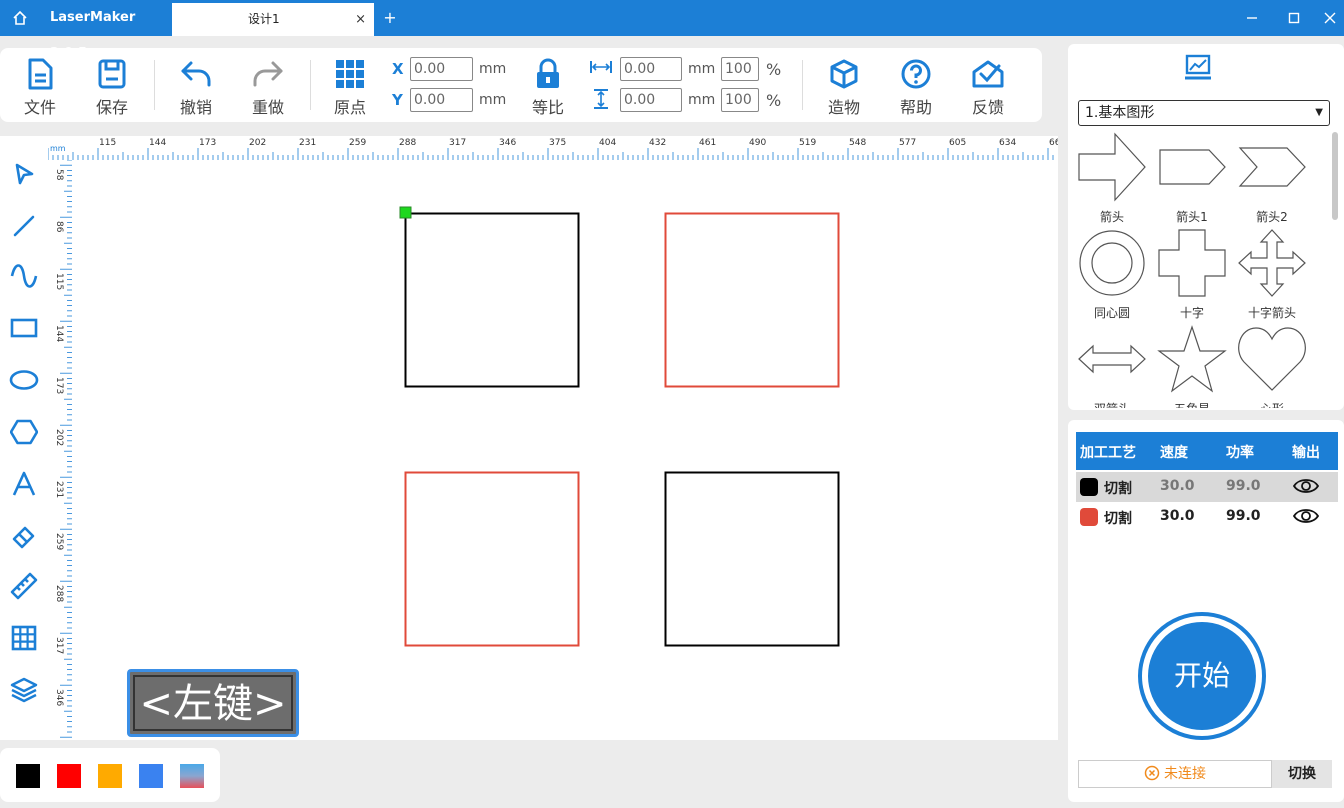 Image resolution: width=1344 pixels, height=808 pixels. I want to click on shape-grid: 箭头 箭头1 箭头2 同心圆 十字 十字箭头 双箭头 五角星, so click(1199, 270).